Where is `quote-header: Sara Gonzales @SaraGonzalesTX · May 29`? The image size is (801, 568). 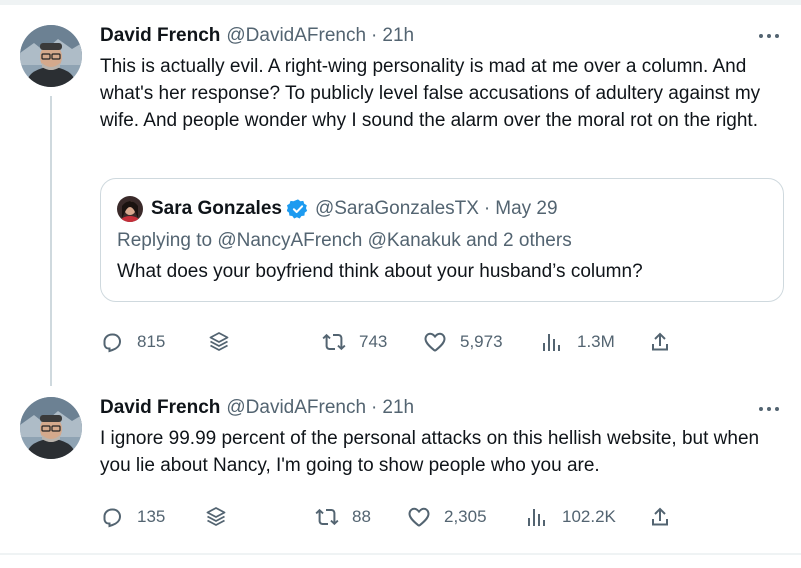 quote-header: Sara Gonzales @SaraGonzalesTX · May 29 is located at coordinates (337, 209).